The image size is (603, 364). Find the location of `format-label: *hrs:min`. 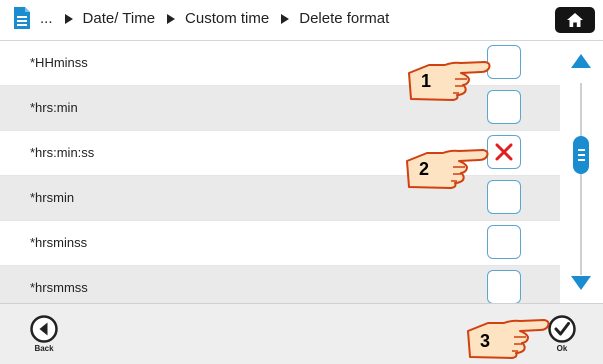

format-label: *hrs:min is located at coordinates (54, 107).